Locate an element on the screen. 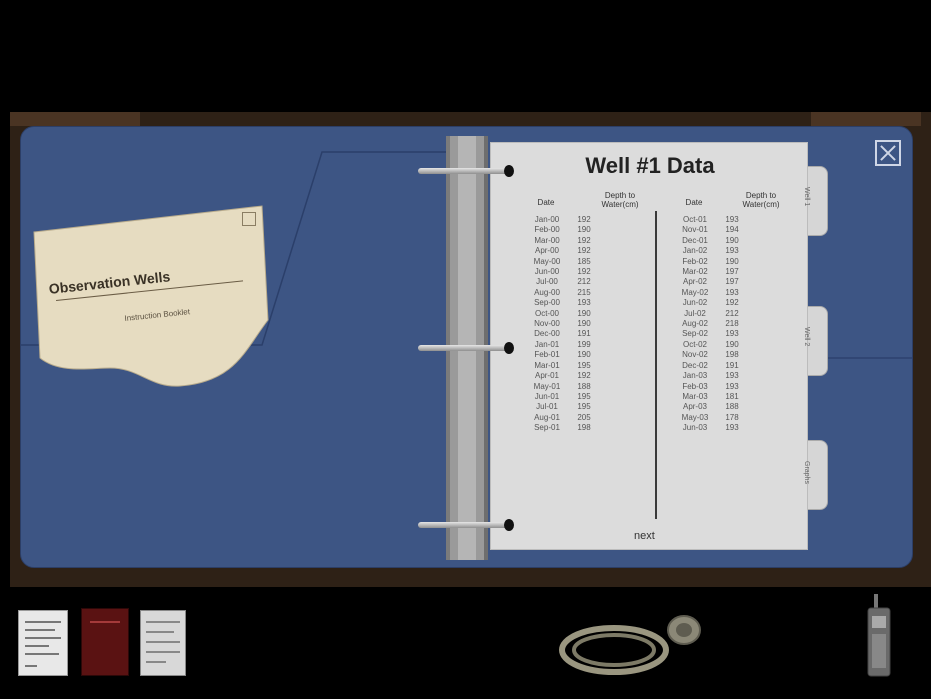  data-row: Jan-01 199 is located at coordinates (564, 345).